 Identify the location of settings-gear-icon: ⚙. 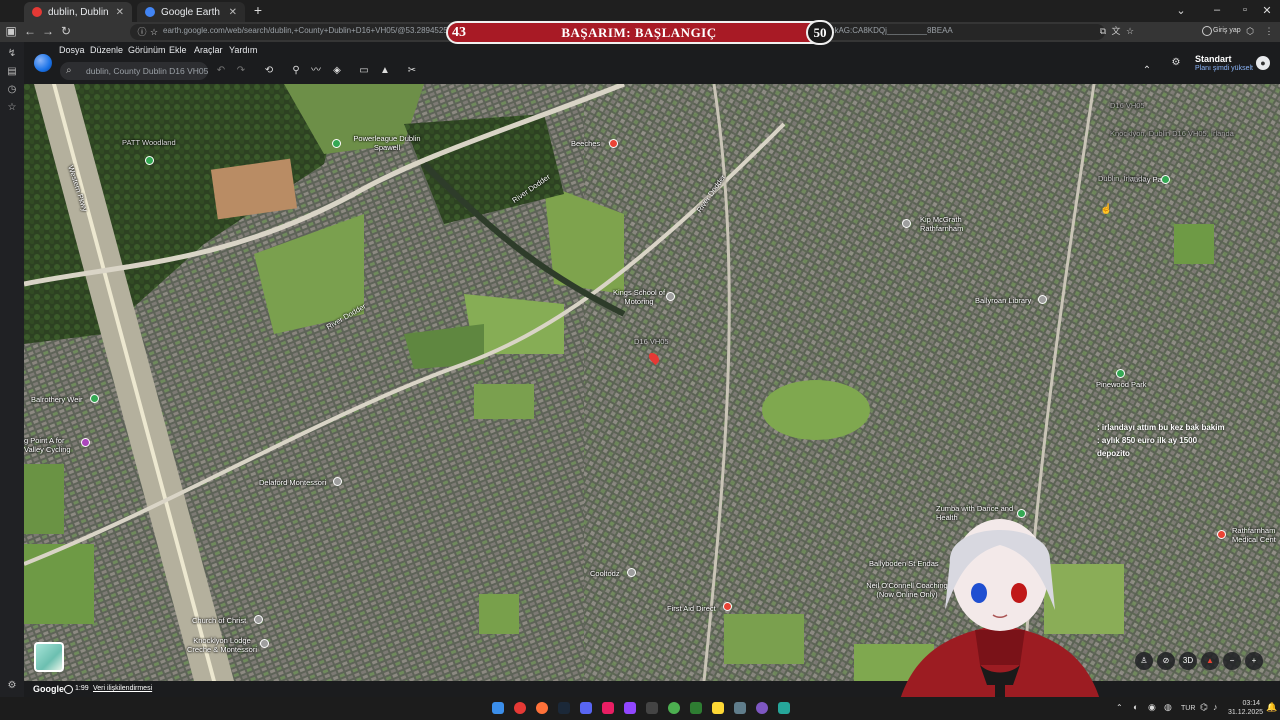
(1176, 63).